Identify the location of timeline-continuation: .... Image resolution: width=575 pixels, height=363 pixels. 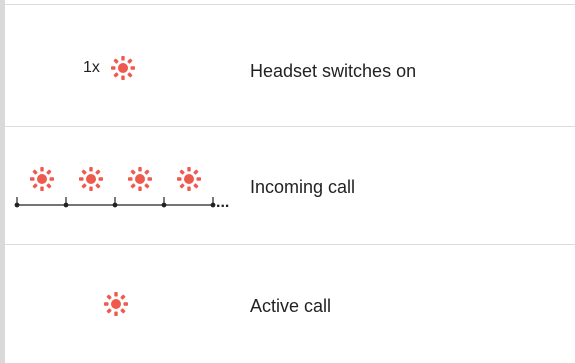
(222, 202).